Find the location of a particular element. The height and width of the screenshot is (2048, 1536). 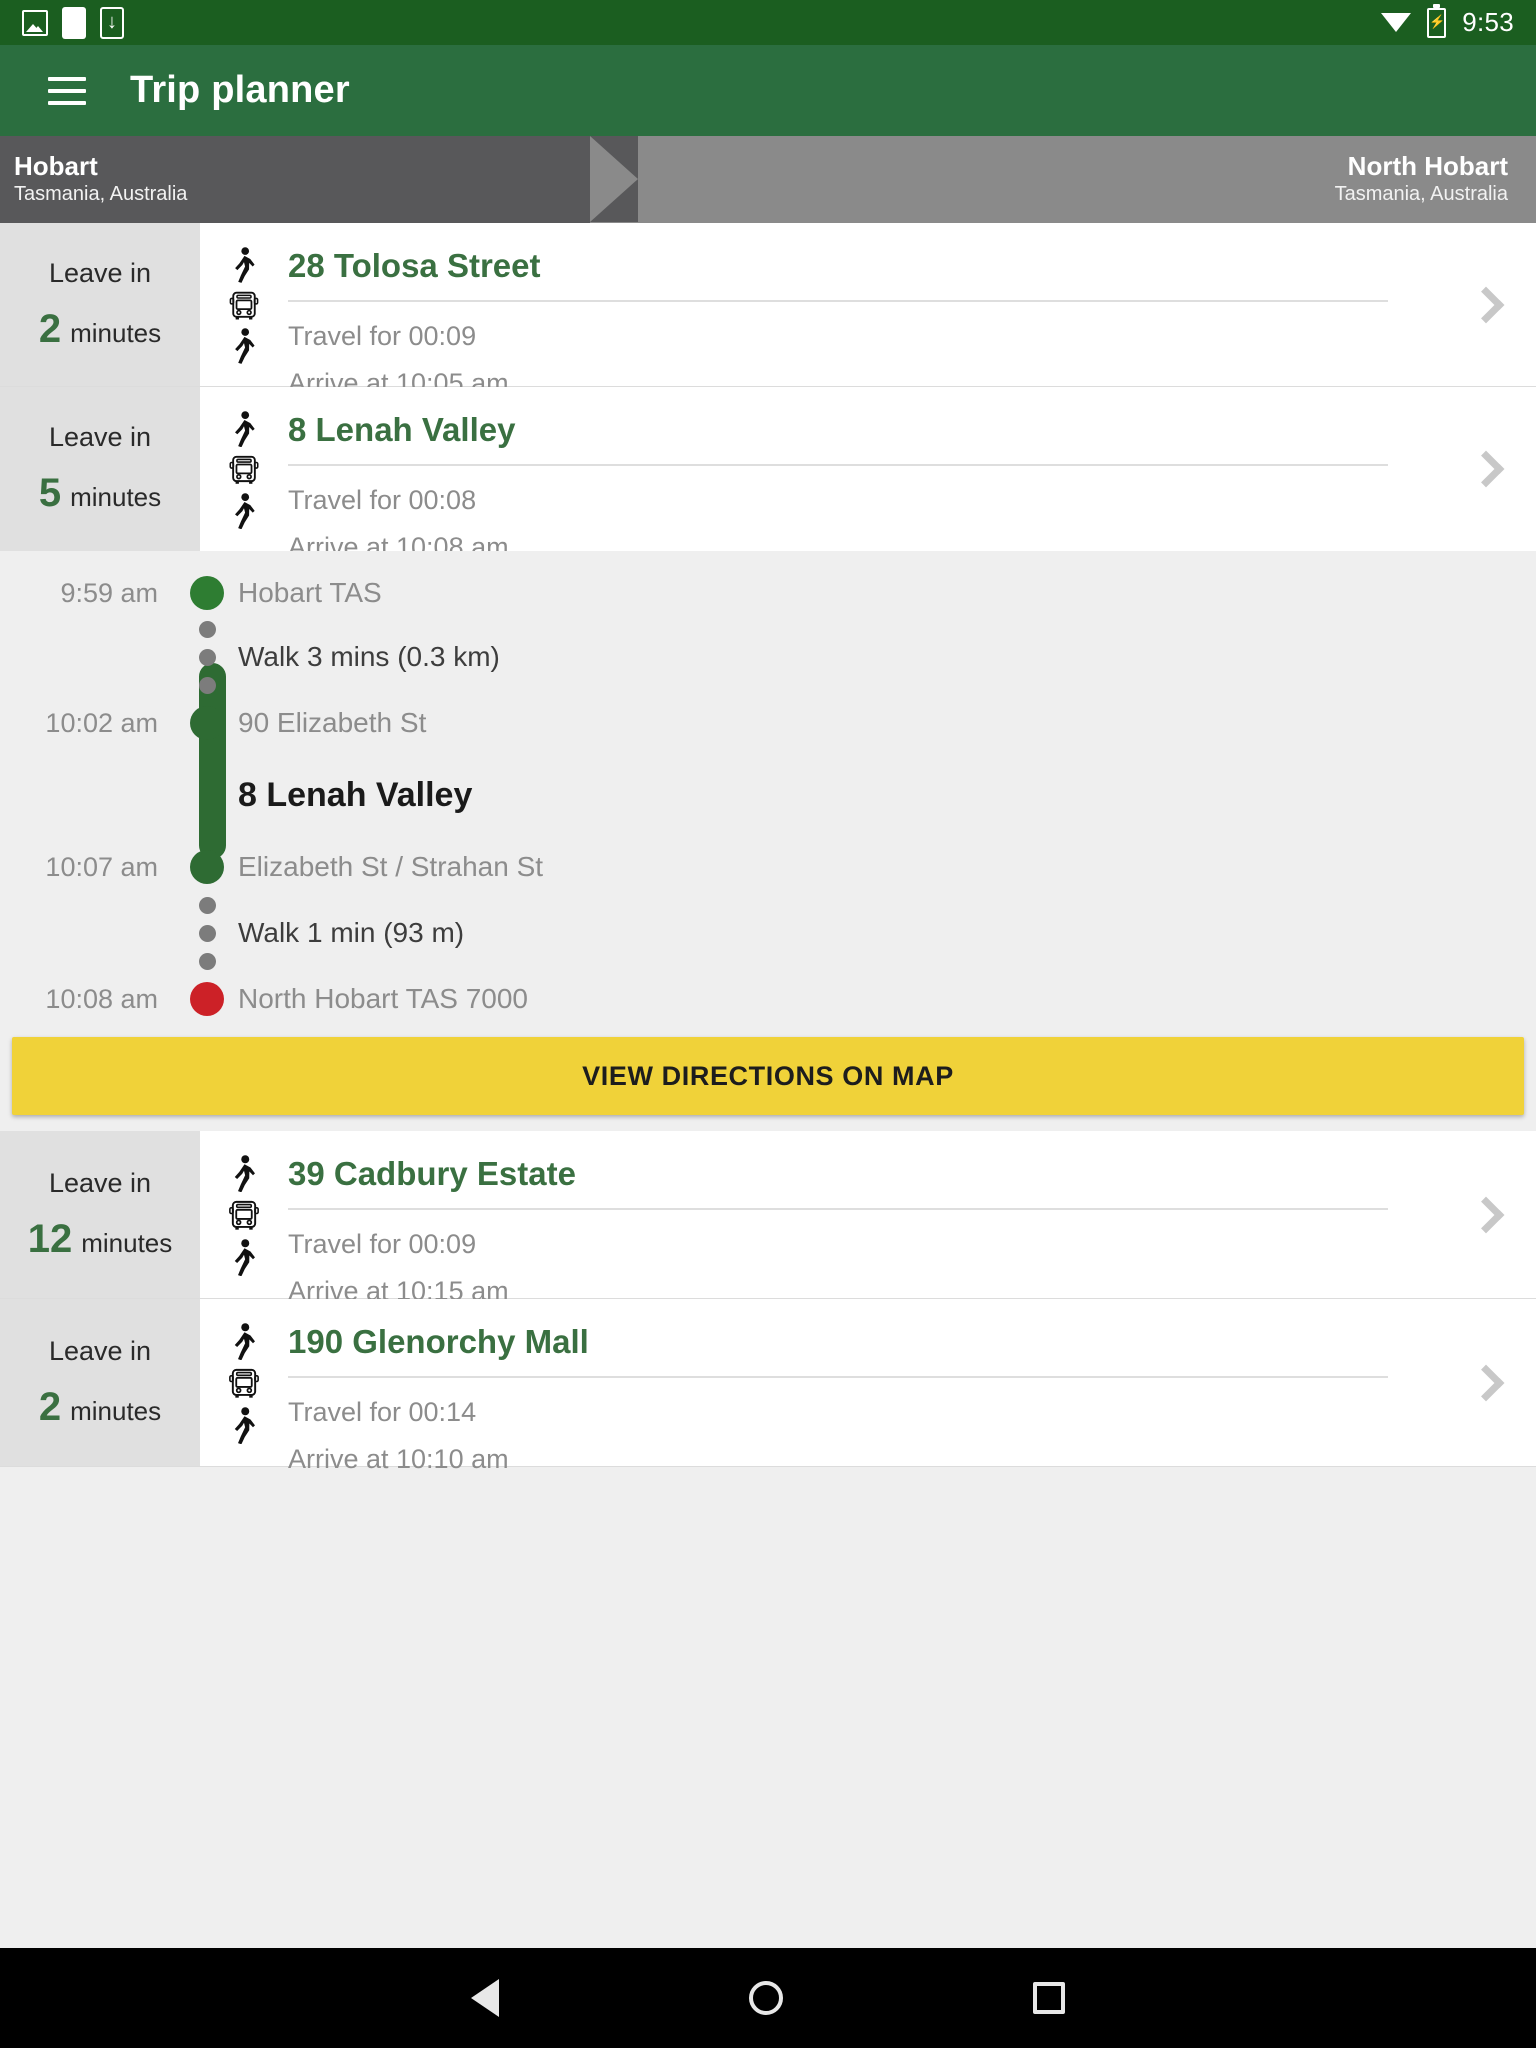

travel-duration: Travel for 00:14 is located at coordinates (382, 1412).